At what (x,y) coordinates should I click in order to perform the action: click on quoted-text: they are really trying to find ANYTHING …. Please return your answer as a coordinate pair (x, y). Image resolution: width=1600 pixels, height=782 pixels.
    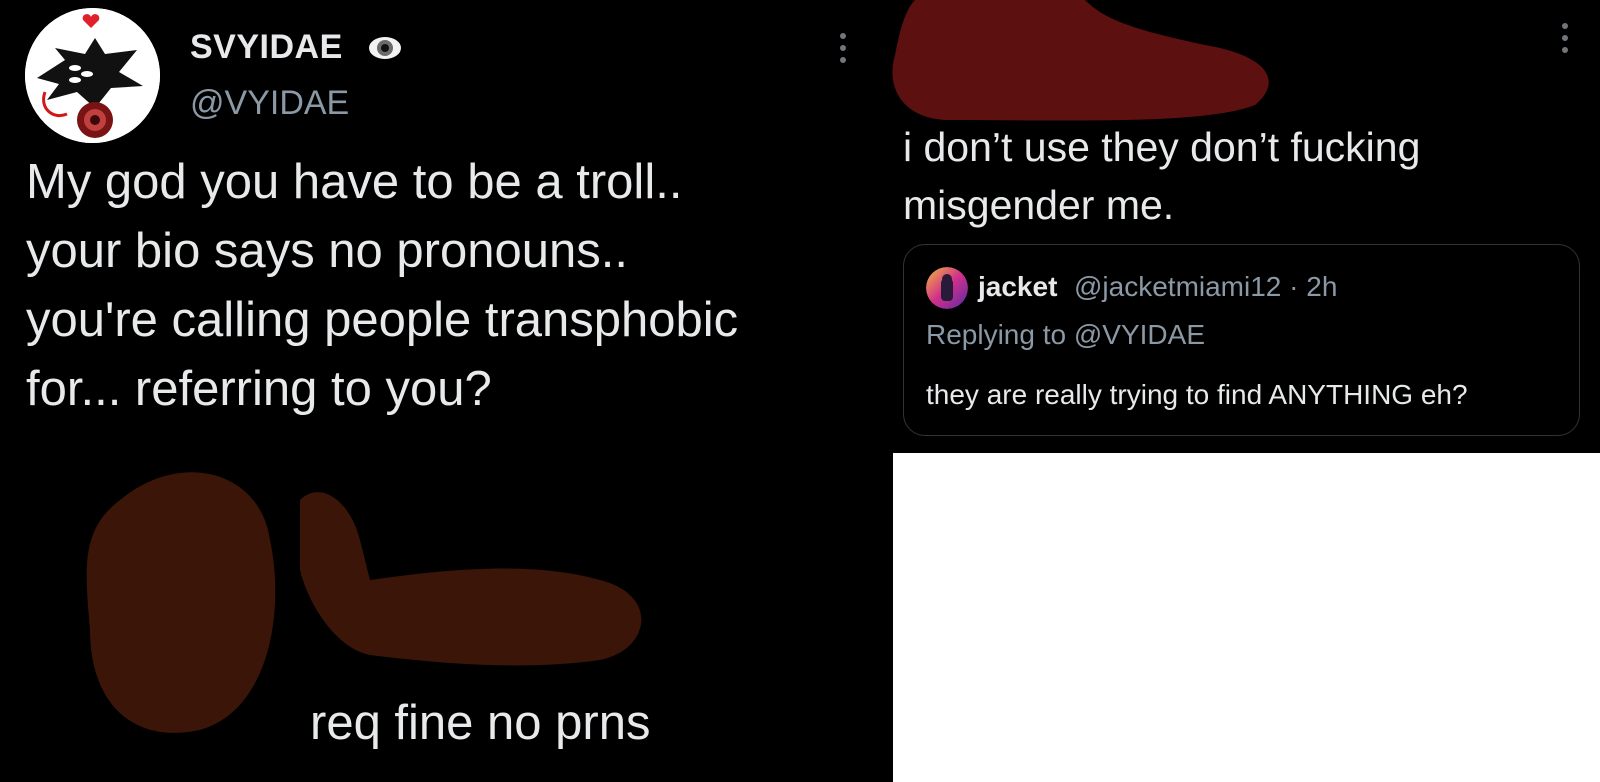
    Looking at the image, I should click on (1197, 394).